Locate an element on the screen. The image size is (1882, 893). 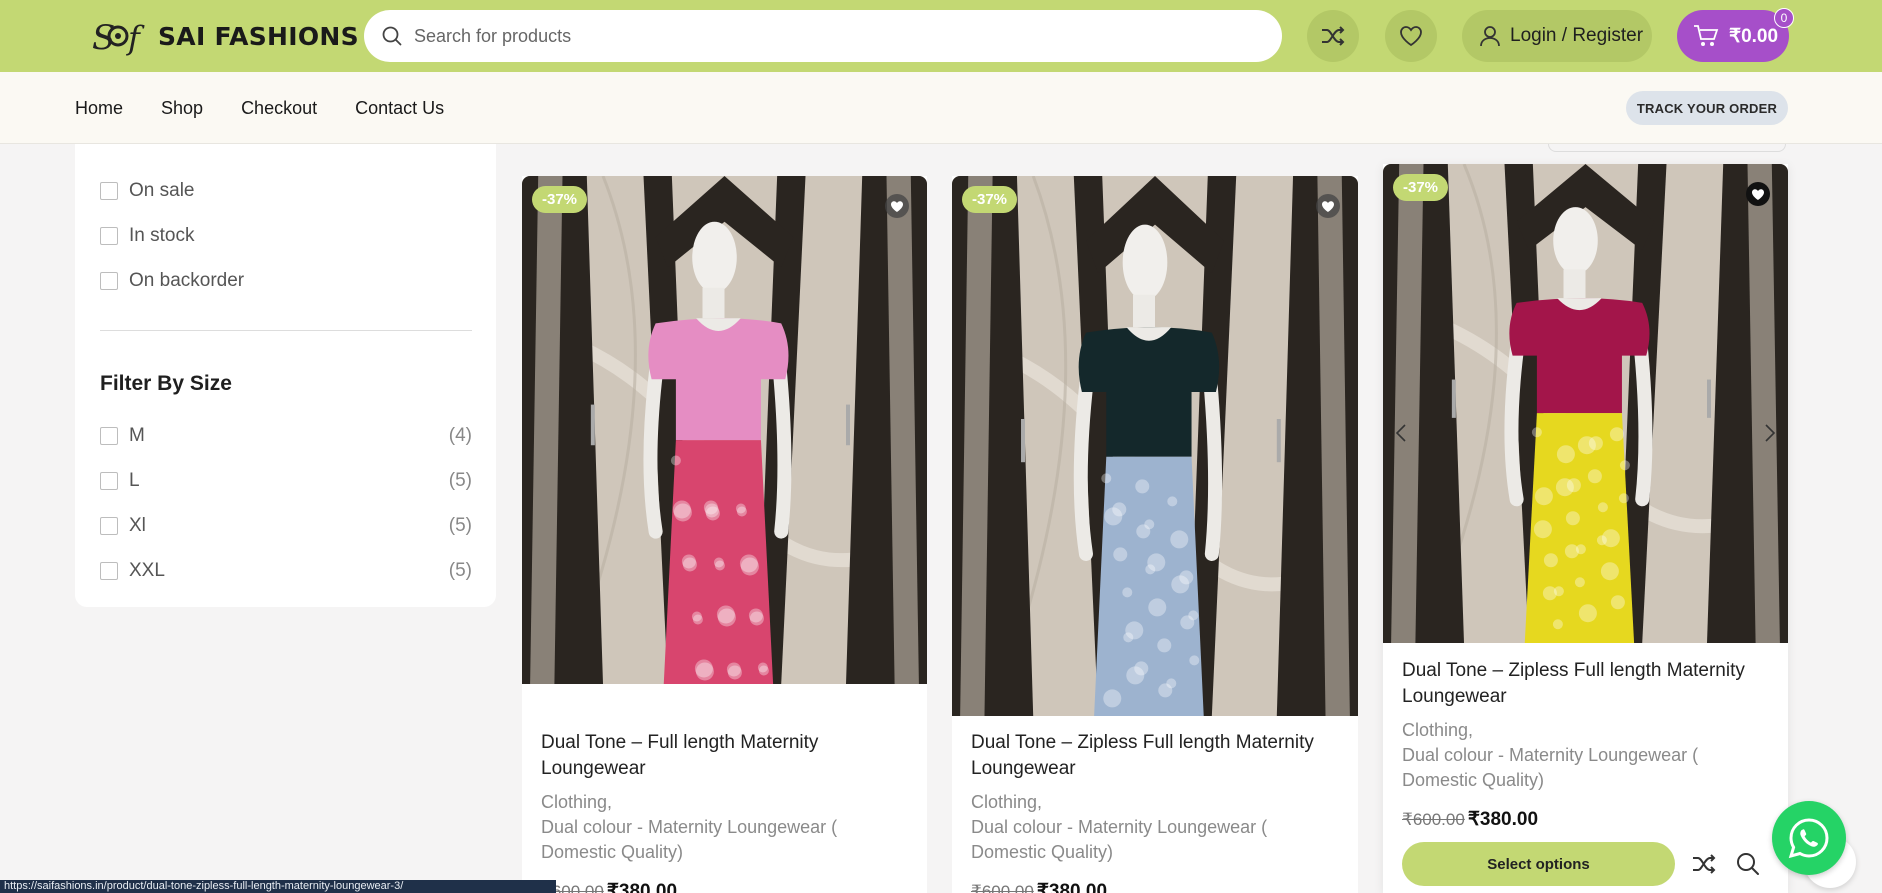
size-filter-l: L (5) is located at coordinates (286, 481).